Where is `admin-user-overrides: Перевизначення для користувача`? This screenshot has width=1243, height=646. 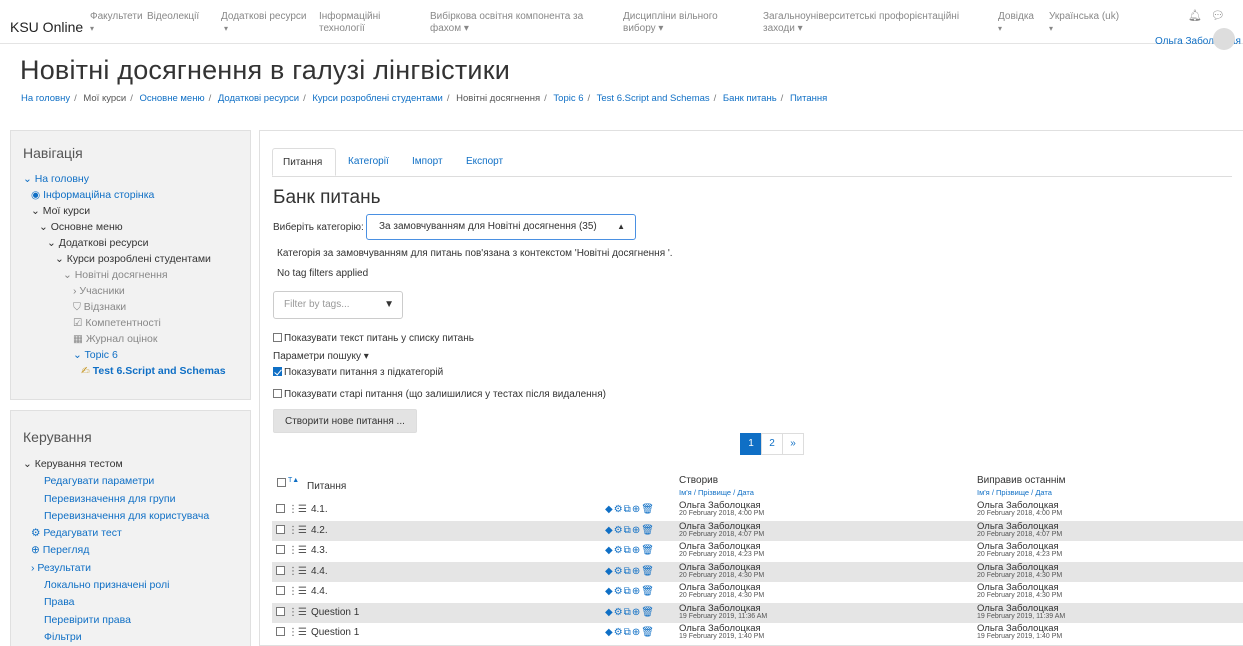 admin-user-overrides: Перевизначення для користувача is located at coordinates (116, 516).